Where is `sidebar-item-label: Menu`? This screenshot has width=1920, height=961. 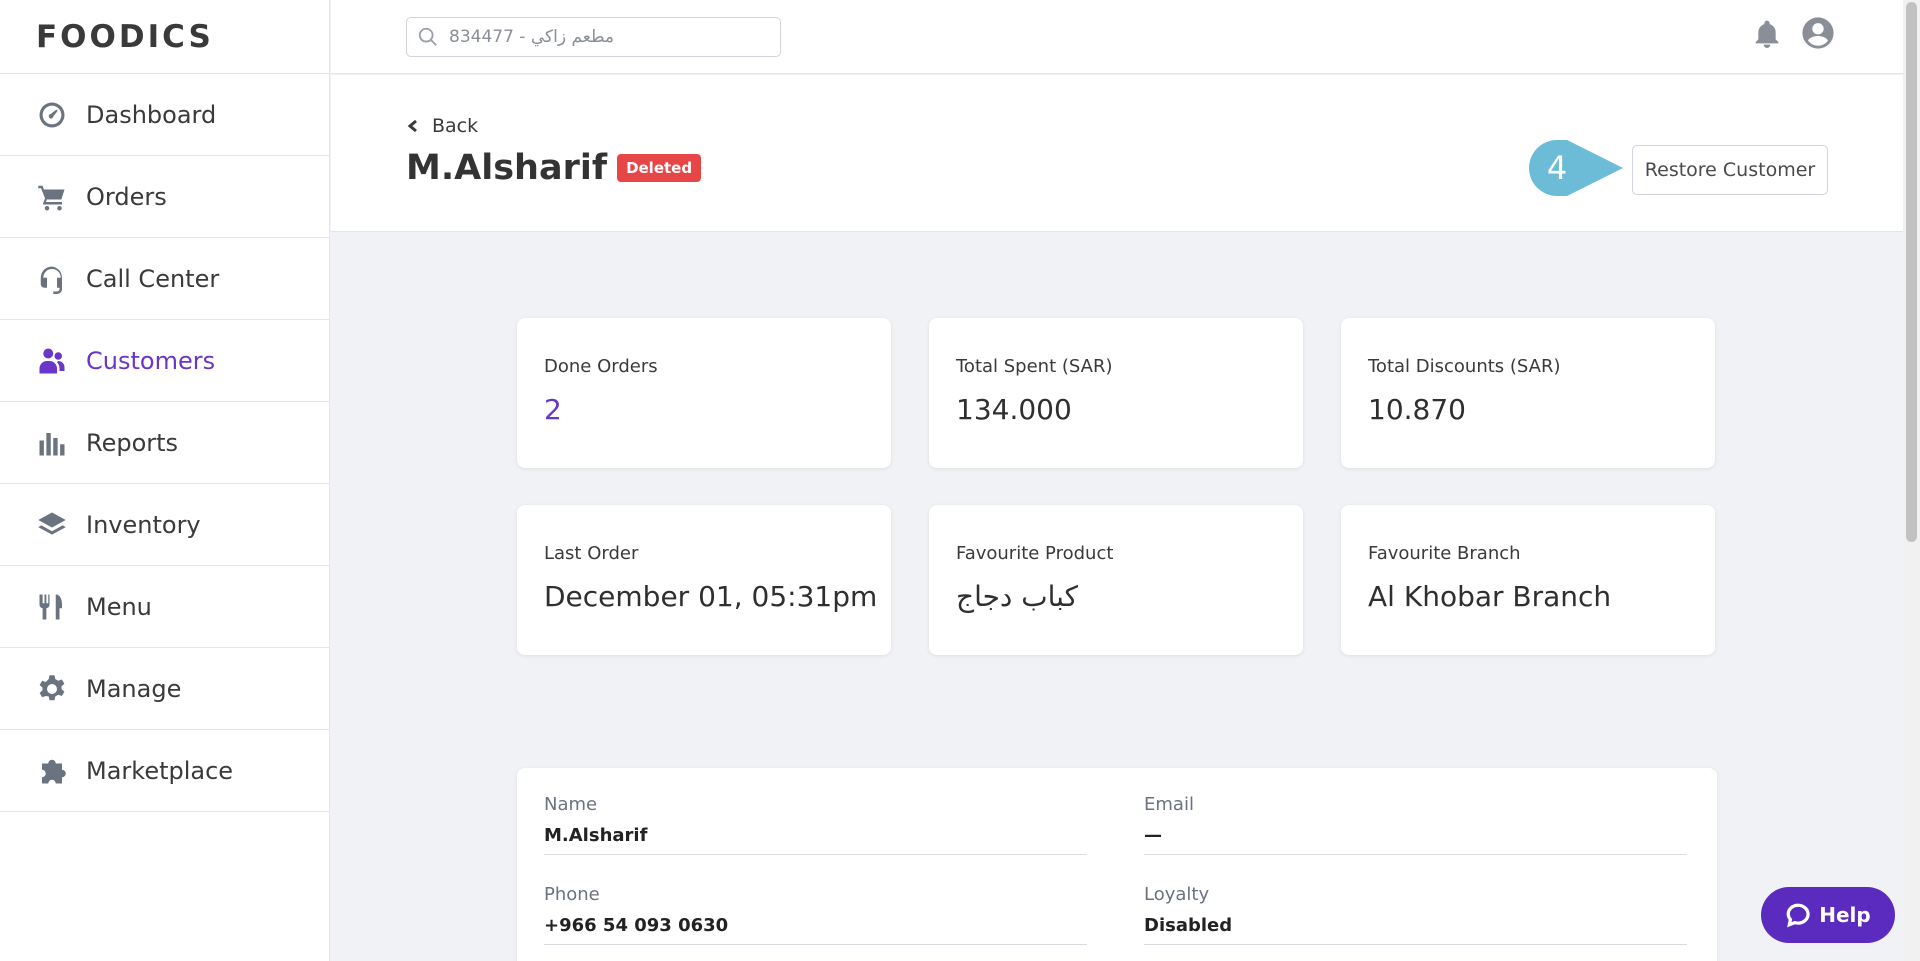
sidebar-item-label: Menu is located at coordinates (119, 606).